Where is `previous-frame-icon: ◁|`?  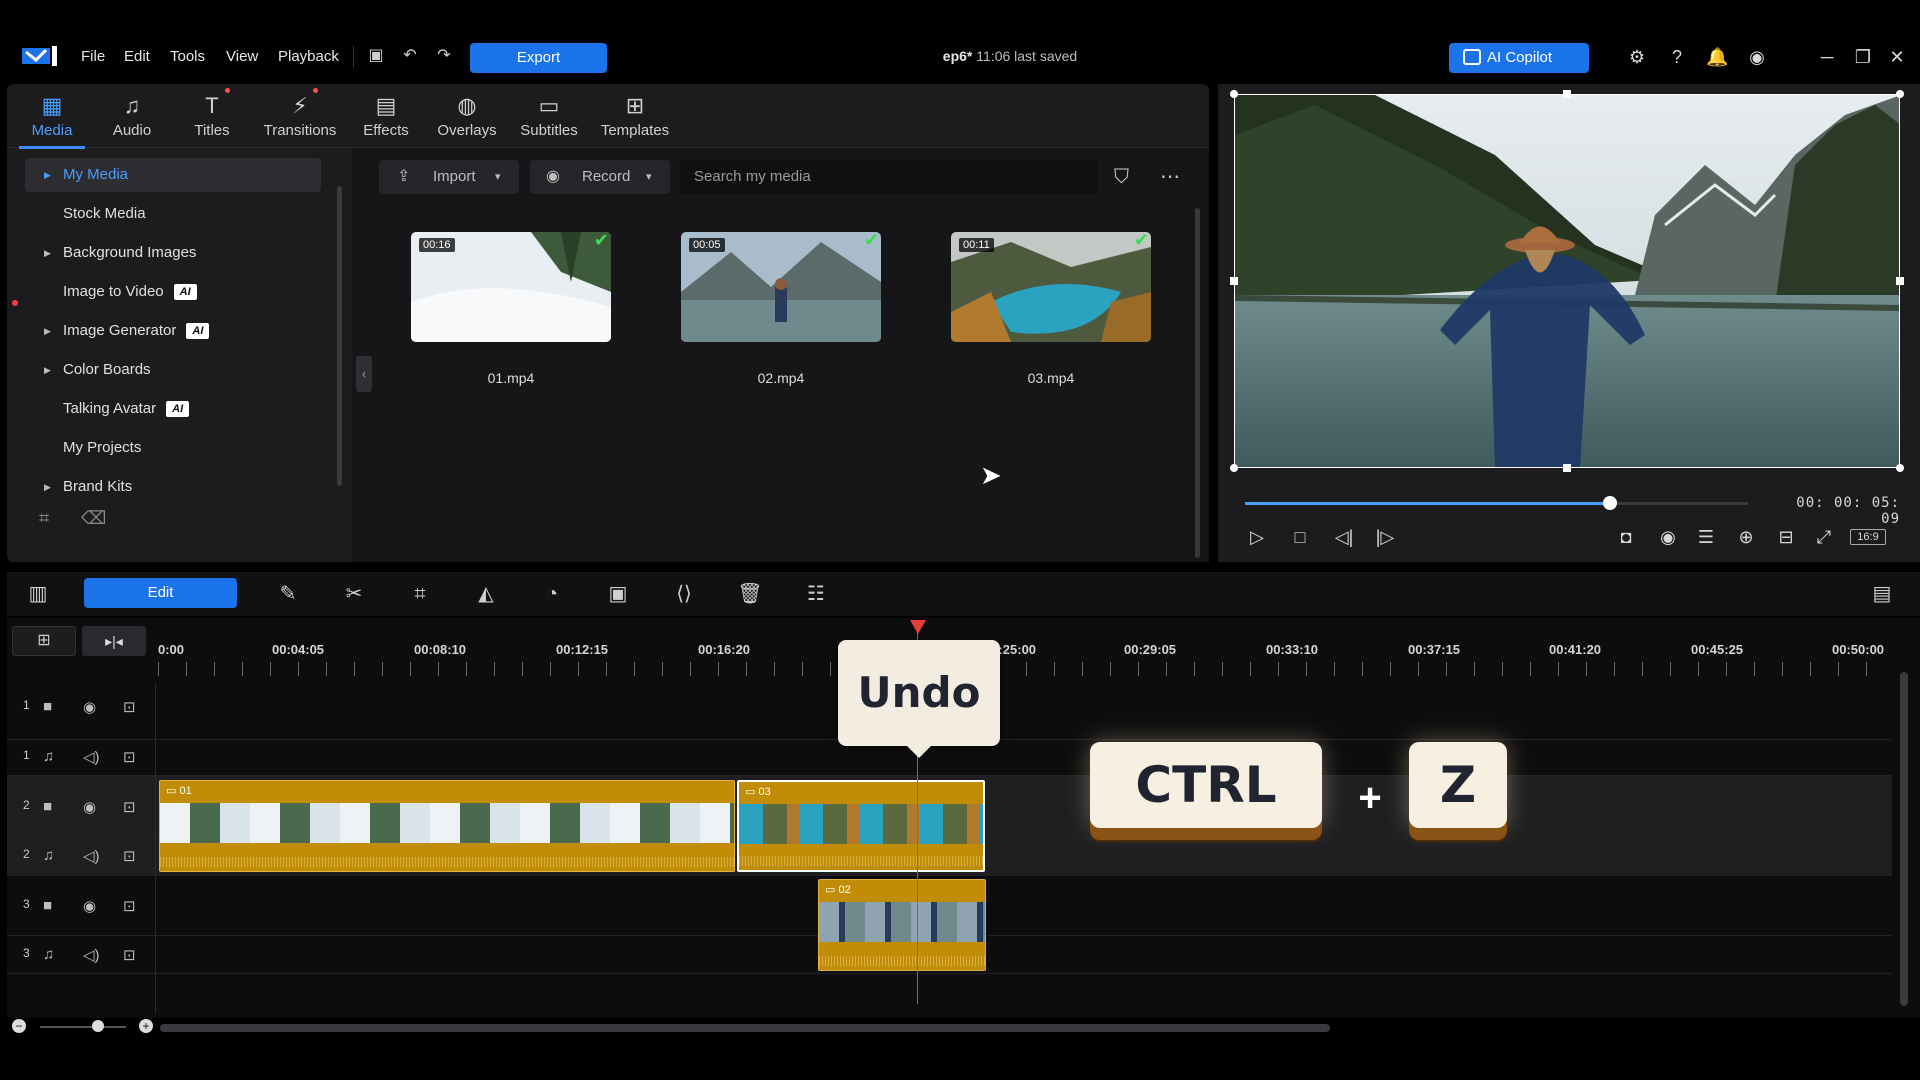
previous-frame-icon: ◁| is located at coordinates (1344, 537).